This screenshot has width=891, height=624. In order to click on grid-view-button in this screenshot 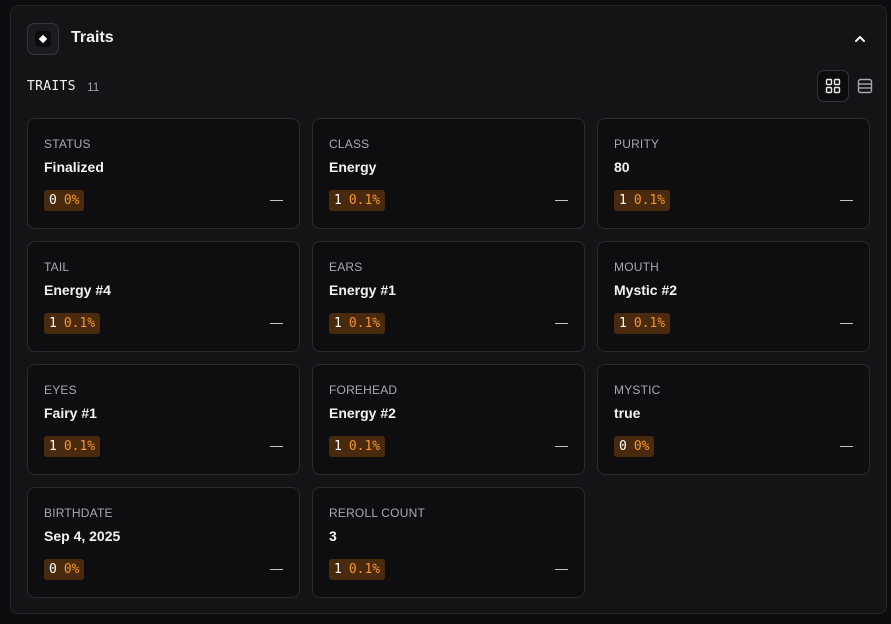, I will do `click(833, 86)`.